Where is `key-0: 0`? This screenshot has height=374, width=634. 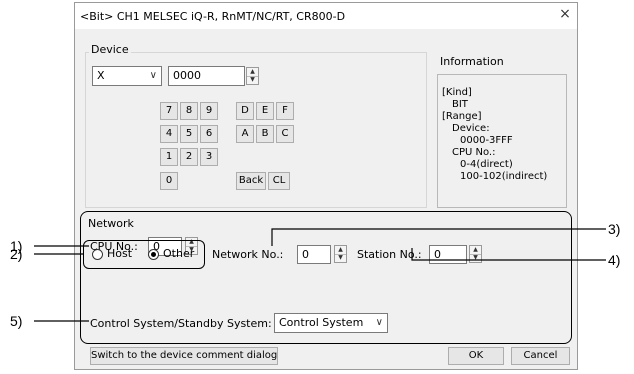
key-0: 0 is located at coordinates (169, 181).